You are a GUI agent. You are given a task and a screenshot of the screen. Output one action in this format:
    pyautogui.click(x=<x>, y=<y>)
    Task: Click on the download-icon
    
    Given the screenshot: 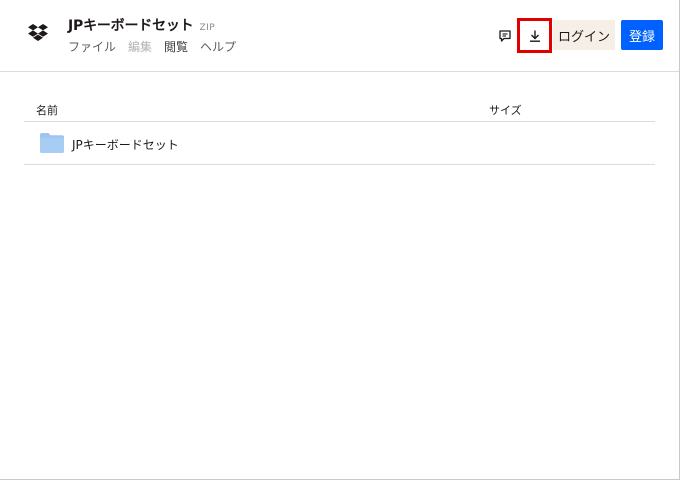 What is the action you would take?
    pyautogui.click(x=534, y=36)
    